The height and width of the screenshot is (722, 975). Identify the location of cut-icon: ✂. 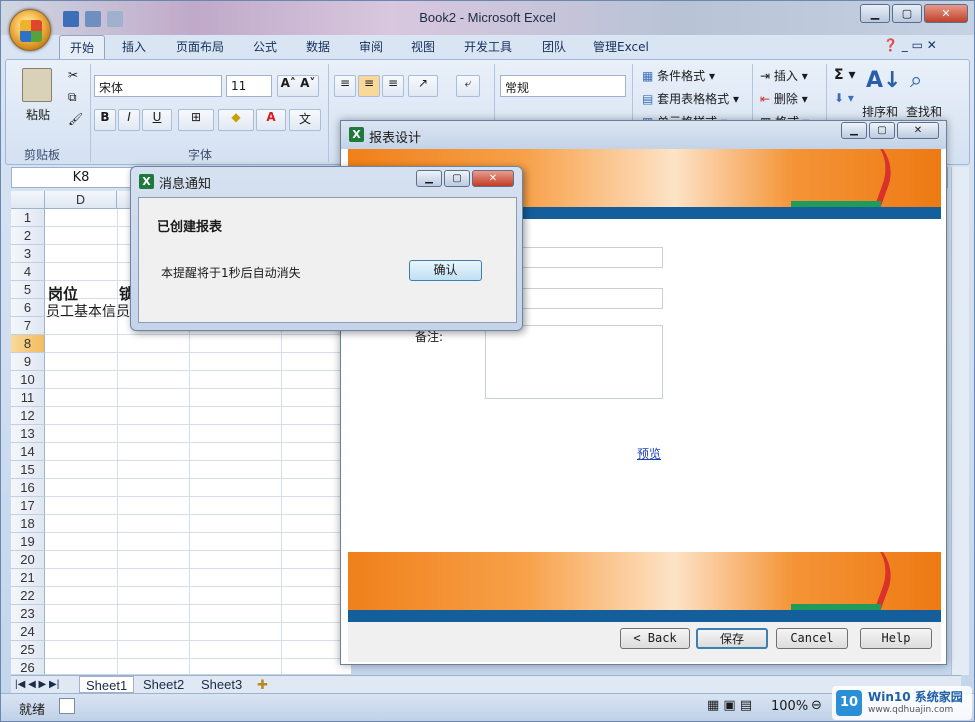
(73, 75).